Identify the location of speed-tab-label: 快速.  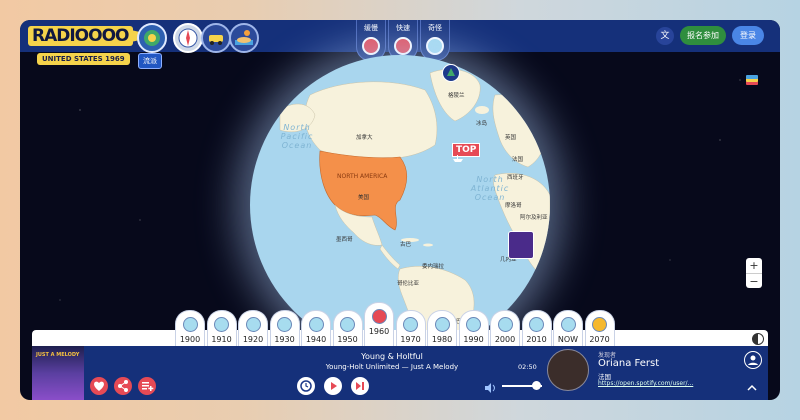
(403, 28).